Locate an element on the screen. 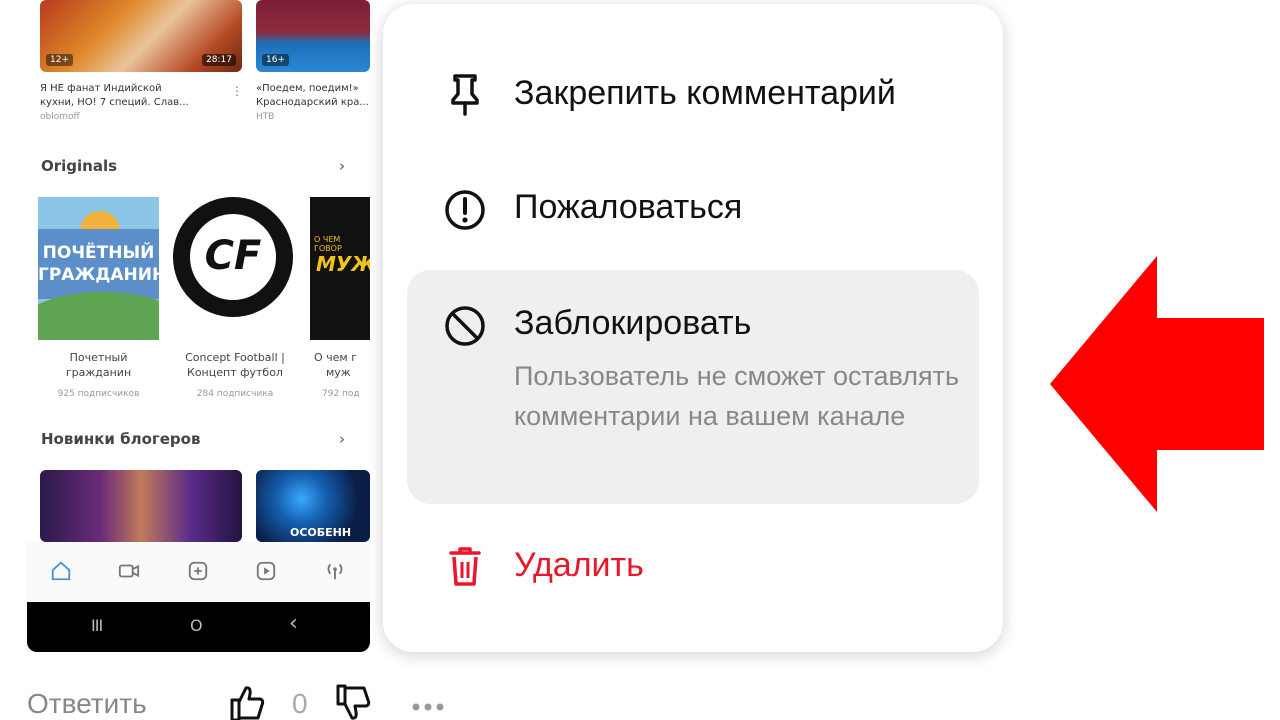  channel-card-art: О ЧЕМ ГОВОР МУЖ is located at coordinates (340, 268).